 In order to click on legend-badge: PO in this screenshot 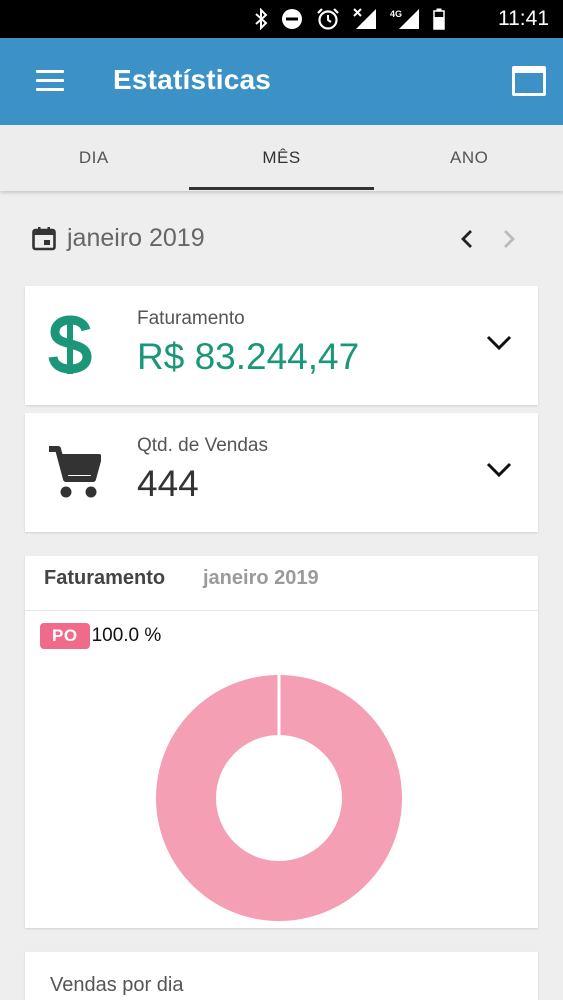, I will do `click(65, 636)`.